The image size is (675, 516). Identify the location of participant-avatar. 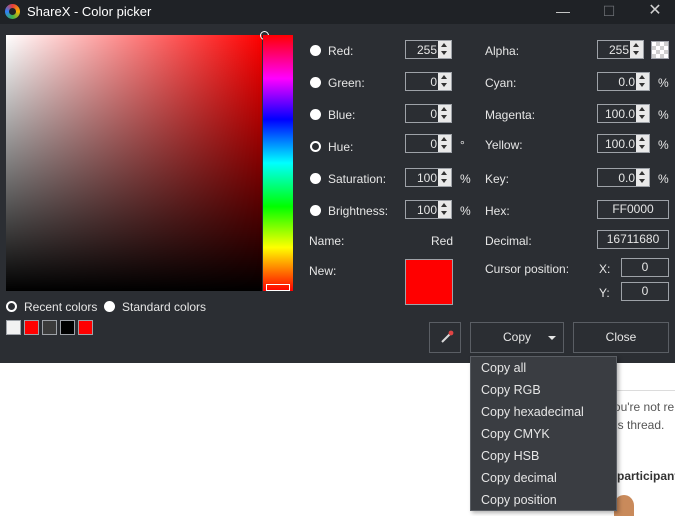
(624, 505).